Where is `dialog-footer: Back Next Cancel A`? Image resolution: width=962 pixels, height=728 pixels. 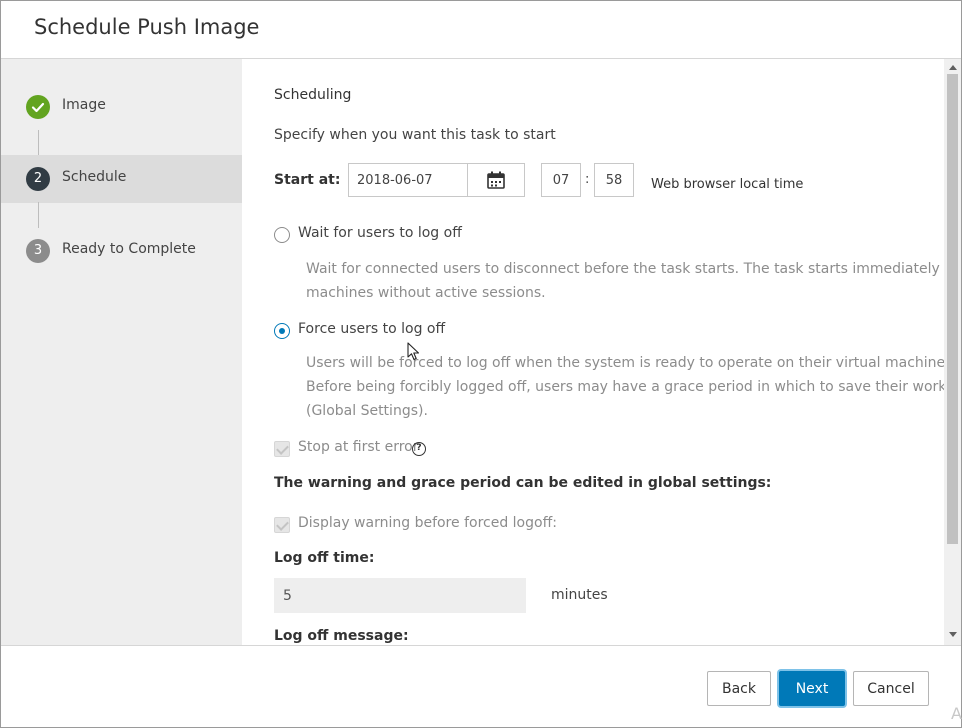 dialog-footer: Back Next Cancel A is located at coordinates (481, 686).